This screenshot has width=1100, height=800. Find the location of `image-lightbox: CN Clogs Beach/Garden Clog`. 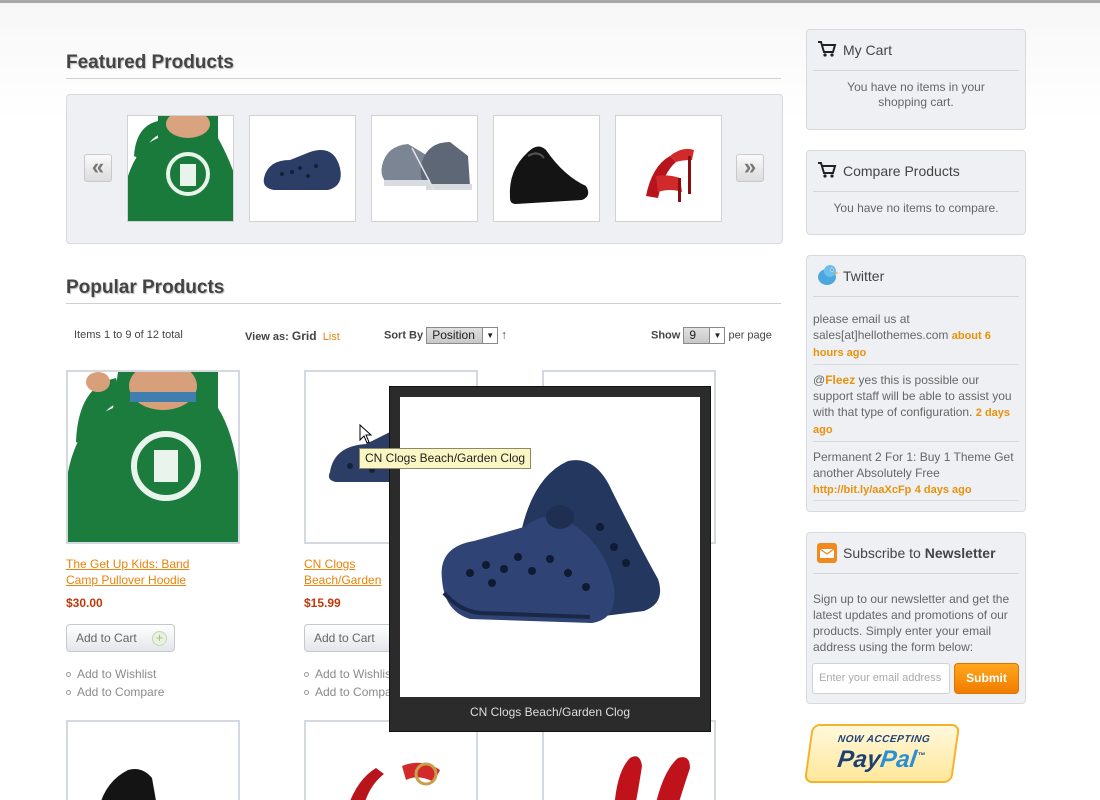

image-lightbox: CN Clogs Beach/Garden Clog is located at coordinates (550, 559).